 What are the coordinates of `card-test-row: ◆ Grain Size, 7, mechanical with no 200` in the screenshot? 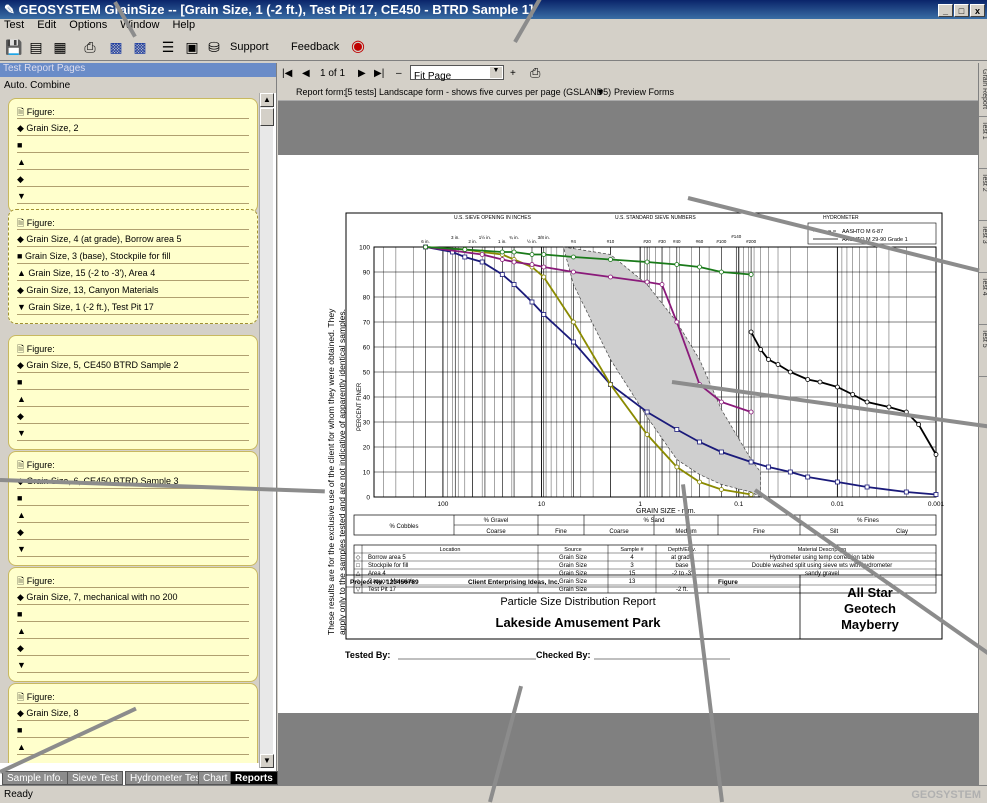 It's located at (133, 596).